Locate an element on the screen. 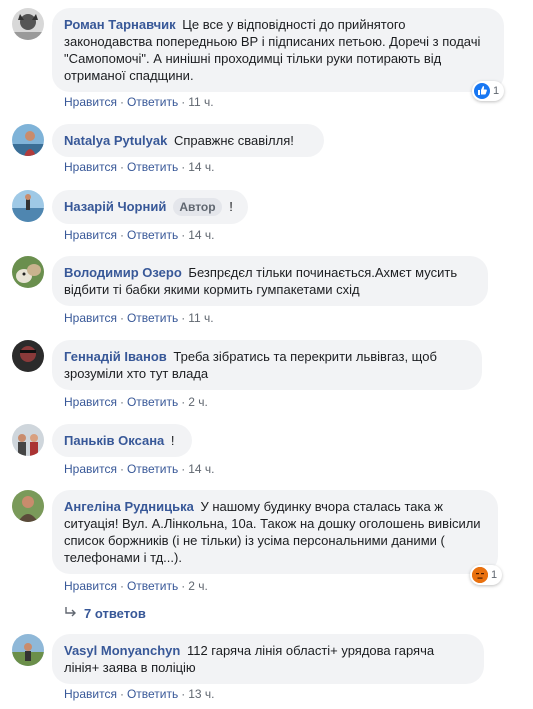 Image resolution: width=533 pixels, height=709 pixels. comment-actions: Нравится · Ответить · 13 ч. is located at coordinates (139, 694).